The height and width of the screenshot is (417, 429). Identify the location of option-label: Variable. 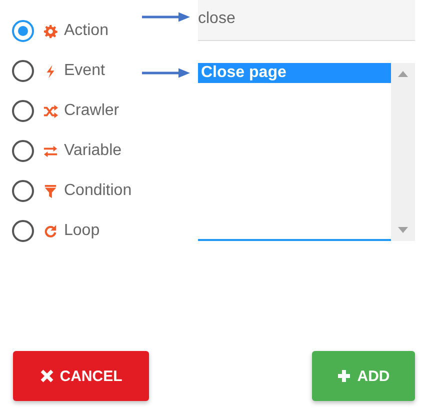
(93, 151).